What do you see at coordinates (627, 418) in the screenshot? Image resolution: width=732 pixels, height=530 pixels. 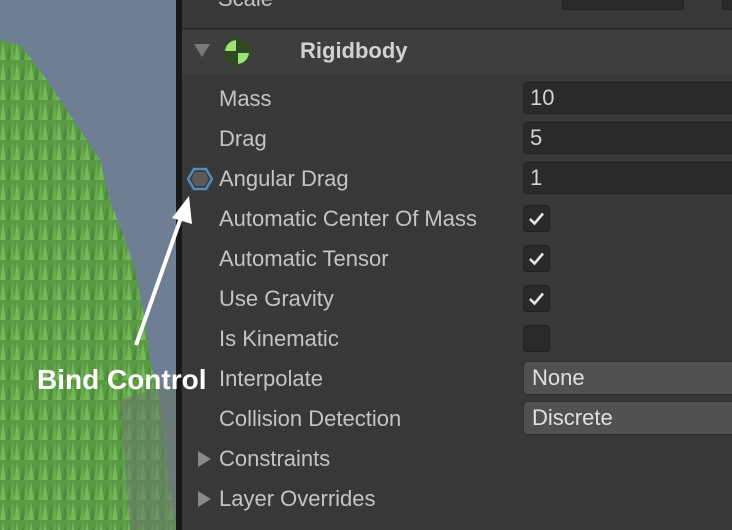 I see `collision-detection-dropdown: Discrete` at bounding box center [627, 418].